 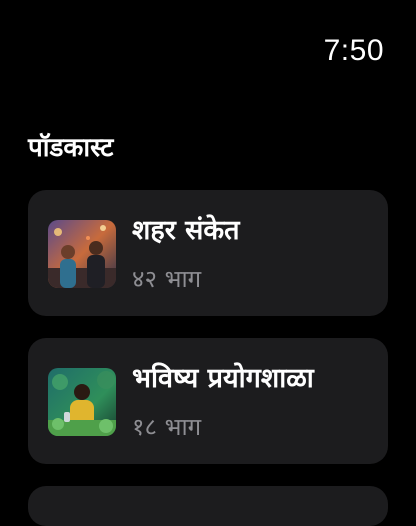 I want to click on podcast-episode-count: १८ भाग, so click(x=167, y=427).